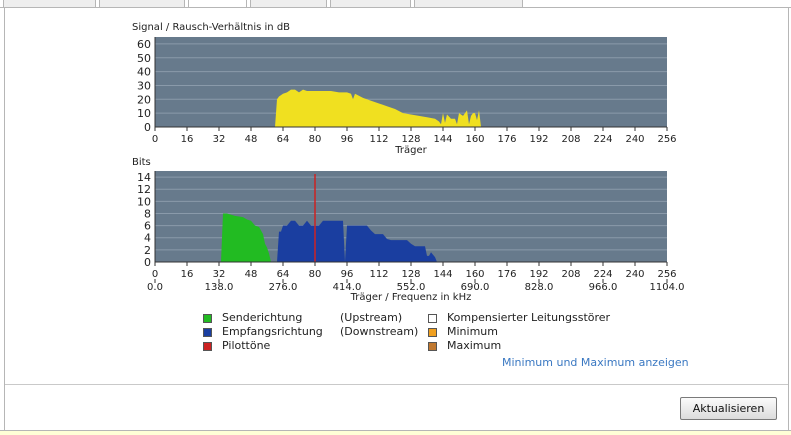 This screenshot has width=791, height=435. What do you see at coordinates (595, 362) in the screenshot?
I see `show-minmax-link: Minimum und Maximum anzeigen` at bounding box center [595, 362].